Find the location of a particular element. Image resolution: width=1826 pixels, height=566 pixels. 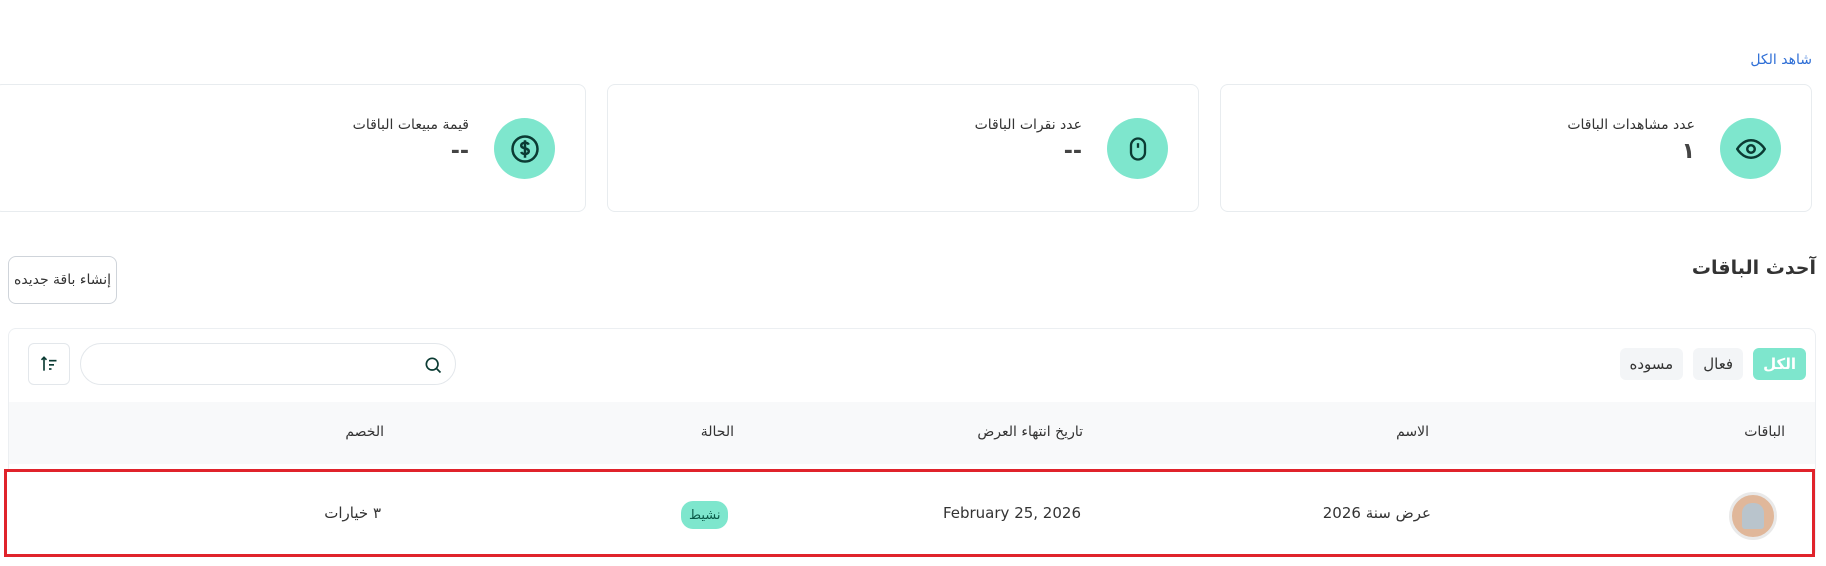

stat-card-sales: قيمة مبيعات الباقات -- is located at coordinates (293, 148).